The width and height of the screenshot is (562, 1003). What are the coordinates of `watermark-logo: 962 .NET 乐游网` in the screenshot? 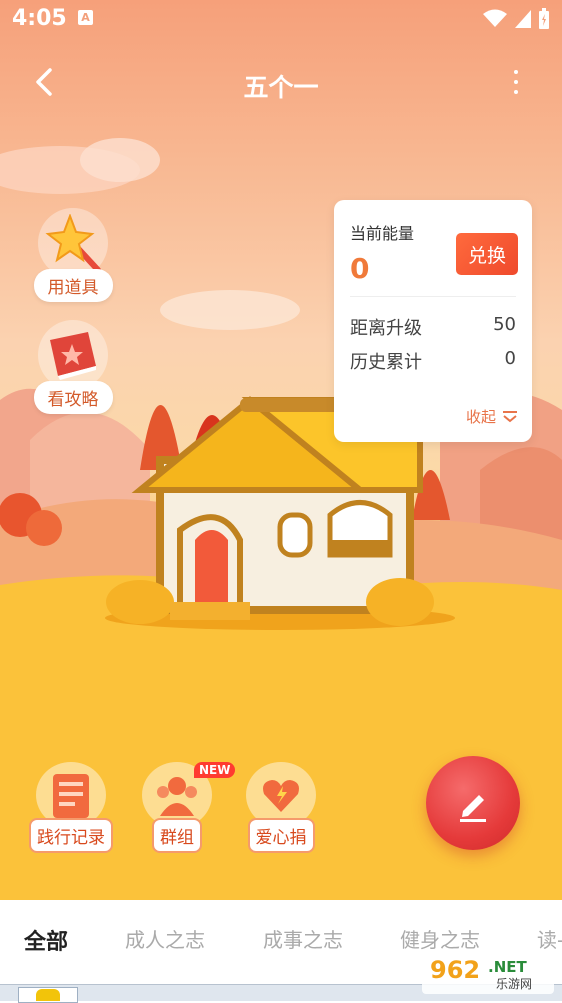 It's located at (488, 972).